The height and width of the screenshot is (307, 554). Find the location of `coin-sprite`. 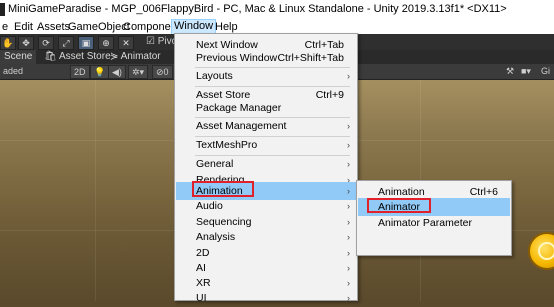

coin-sprite is located at coordinates (541, 251).